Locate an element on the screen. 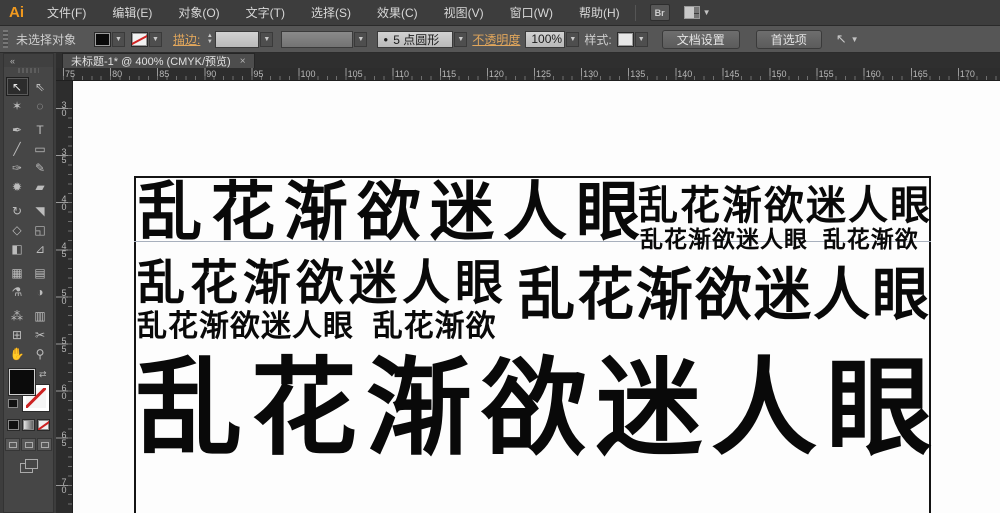  paintbrush-tool: ✑ is located at coordinates (17, 167).